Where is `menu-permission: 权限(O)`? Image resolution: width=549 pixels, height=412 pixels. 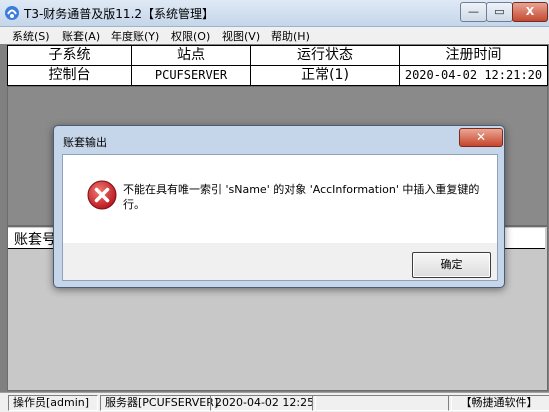 menu-permission: 权限(O) is located at coordinates (190, 36).